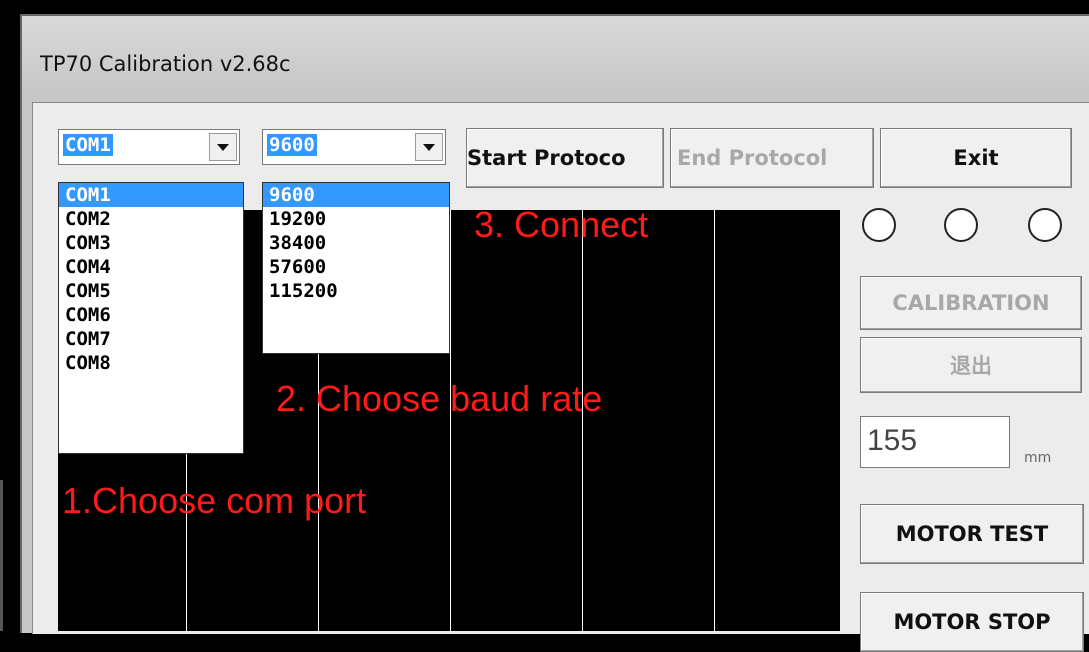 The image size is (1089, 652). I want to click on distance-unit: mm, so click(1038, 458).